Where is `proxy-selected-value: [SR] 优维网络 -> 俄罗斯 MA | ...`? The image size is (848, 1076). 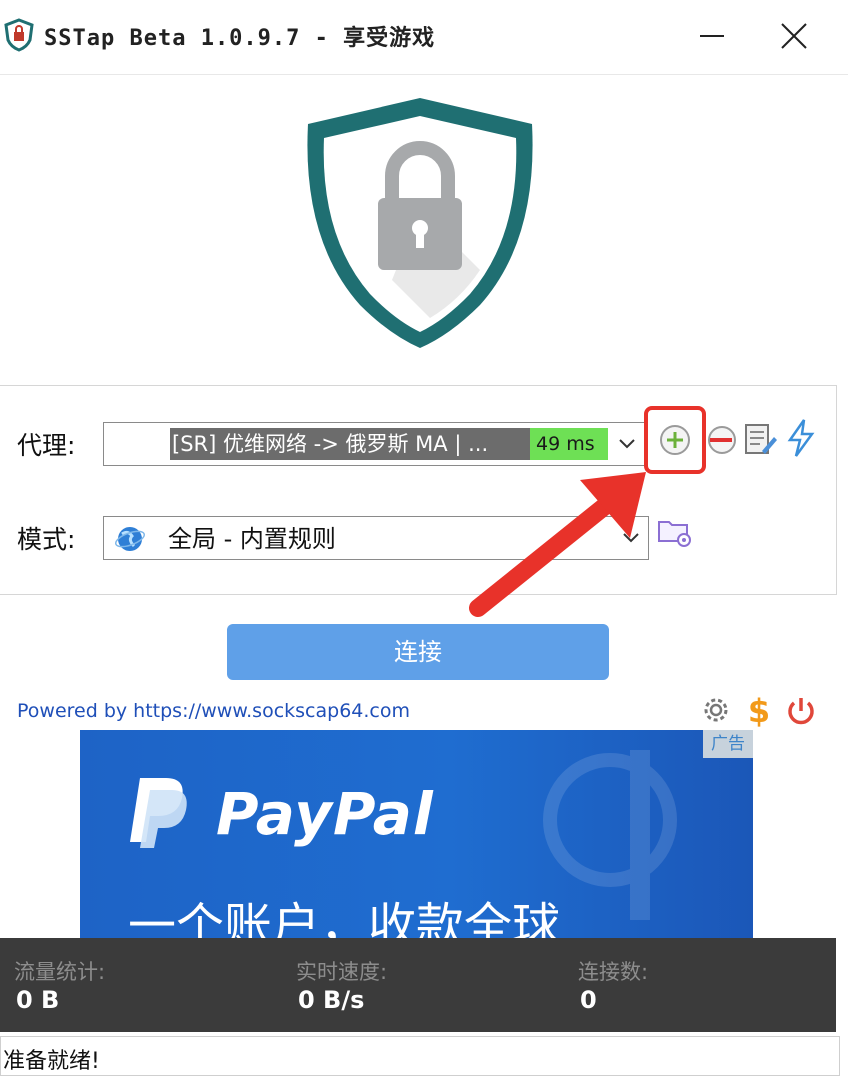
proxy-selected-value: [SR] 优维网络 -> 俄罗斯 MA | ... is located at coordinates (350, 444).